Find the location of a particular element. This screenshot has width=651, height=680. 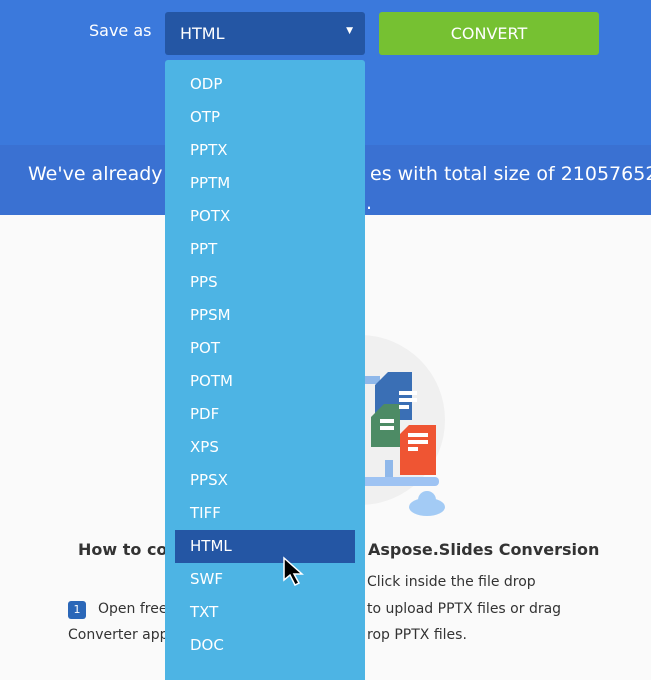

dropdown-option-pptm: PPTM is located at coordinates (265, 183).